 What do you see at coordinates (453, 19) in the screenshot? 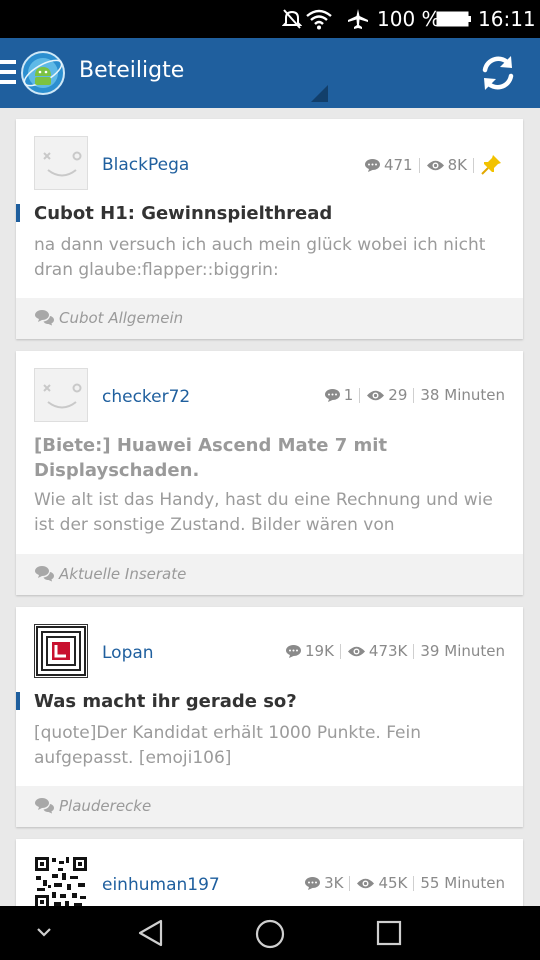
I see `battery-icon` at bounding box center [453, 19].